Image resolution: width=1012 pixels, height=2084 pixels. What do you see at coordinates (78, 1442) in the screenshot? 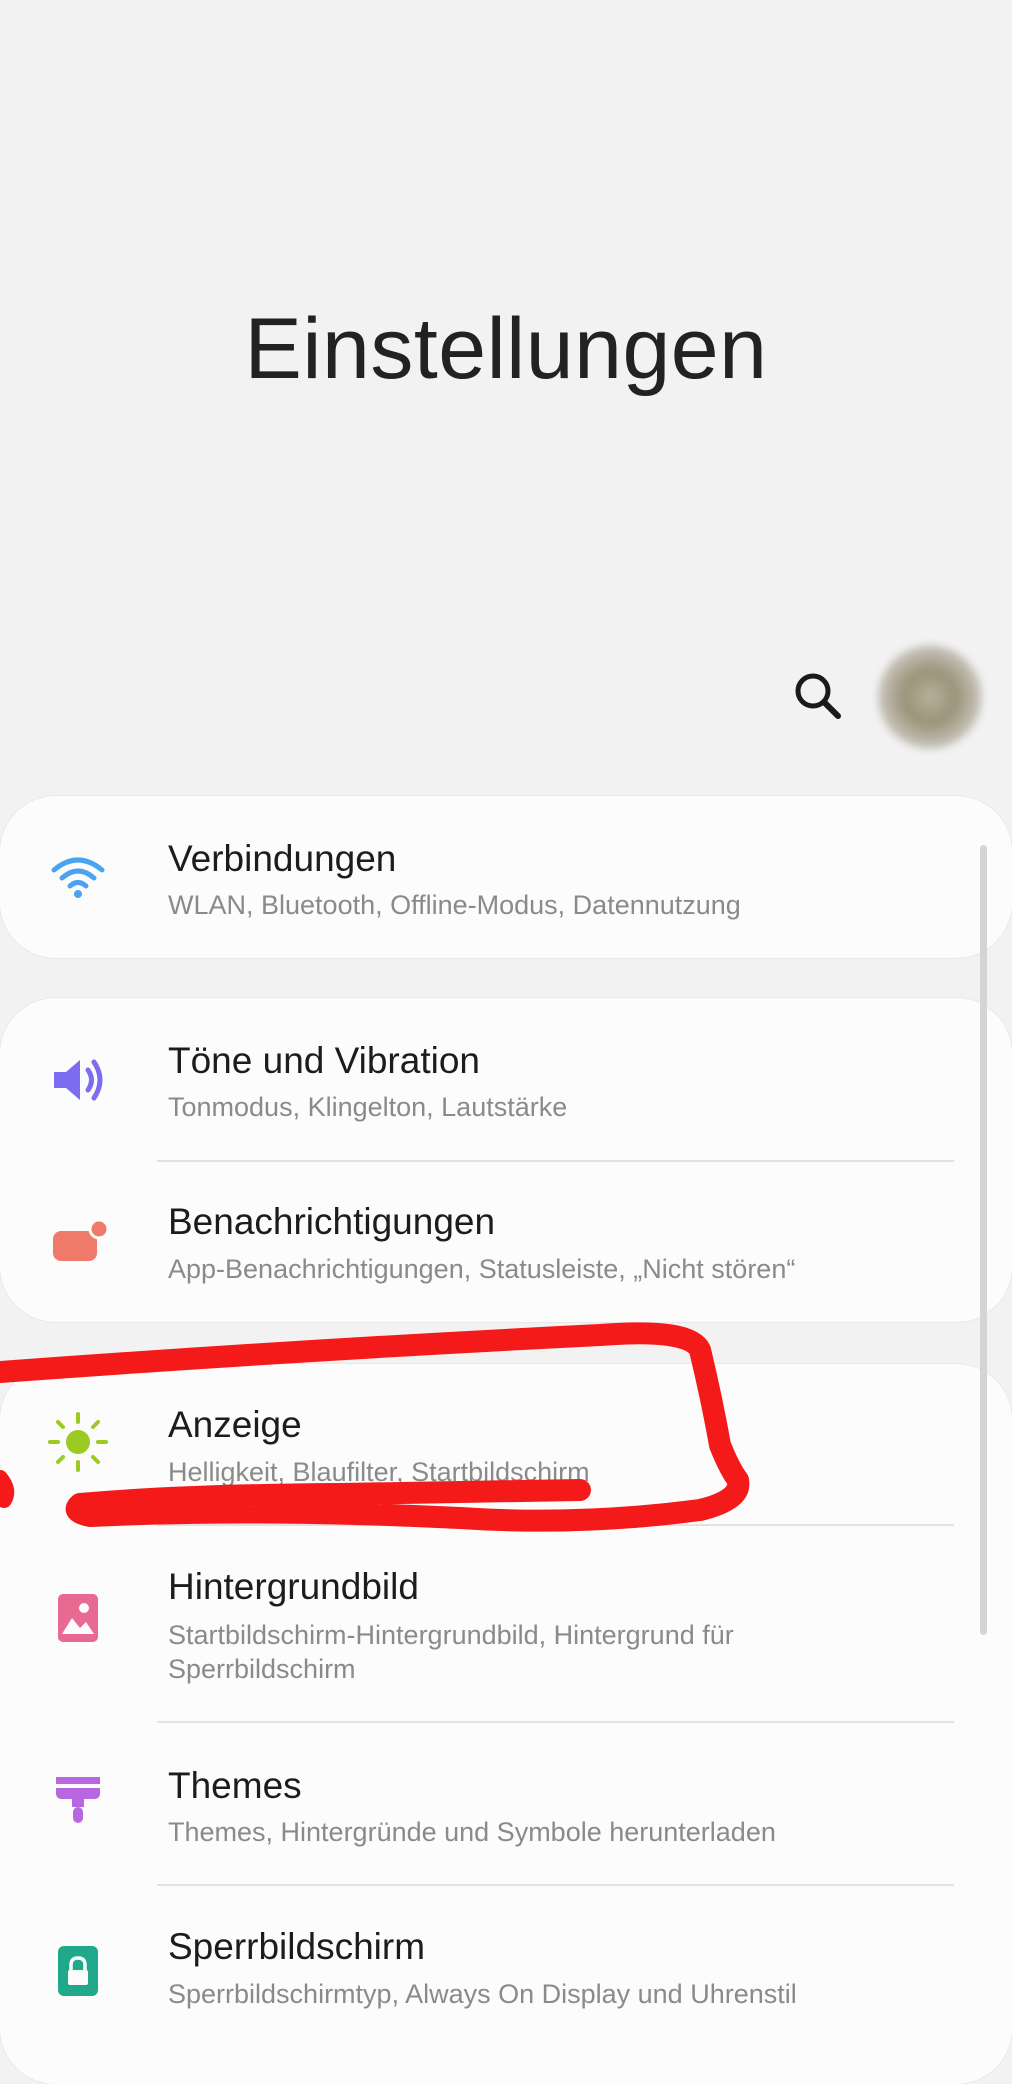
I see `sun-icon` at bounding box center [78, 1442].